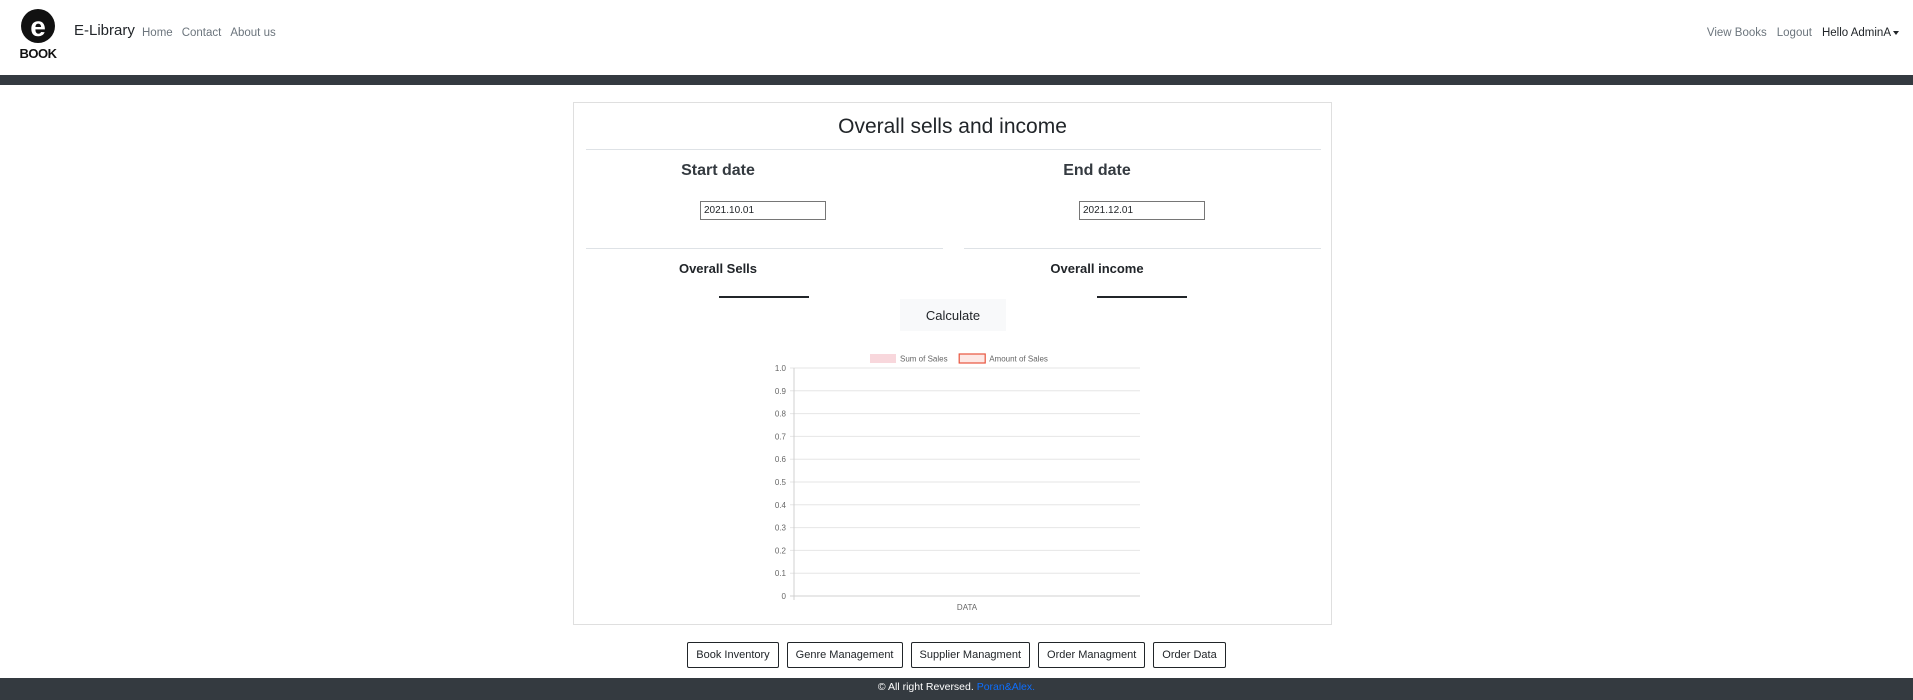 The image size is (1913, 700). I want to click on y-tick-label: 0.3, so click(781, 528).